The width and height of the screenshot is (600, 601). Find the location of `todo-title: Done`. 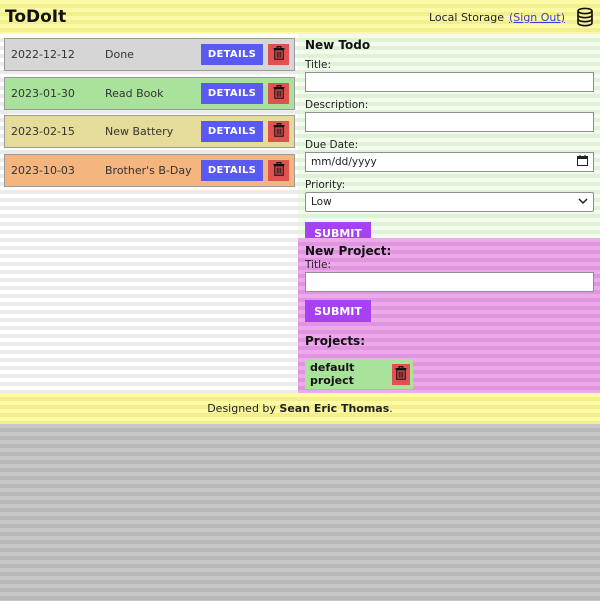

todo-title: Done is located at coordinates (119, 54).